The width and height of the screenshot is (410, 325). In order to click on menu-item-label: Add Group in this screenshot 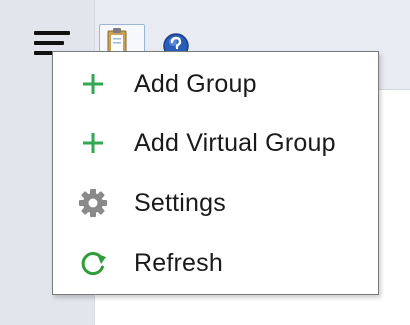, I will do `click(195, 83)`.